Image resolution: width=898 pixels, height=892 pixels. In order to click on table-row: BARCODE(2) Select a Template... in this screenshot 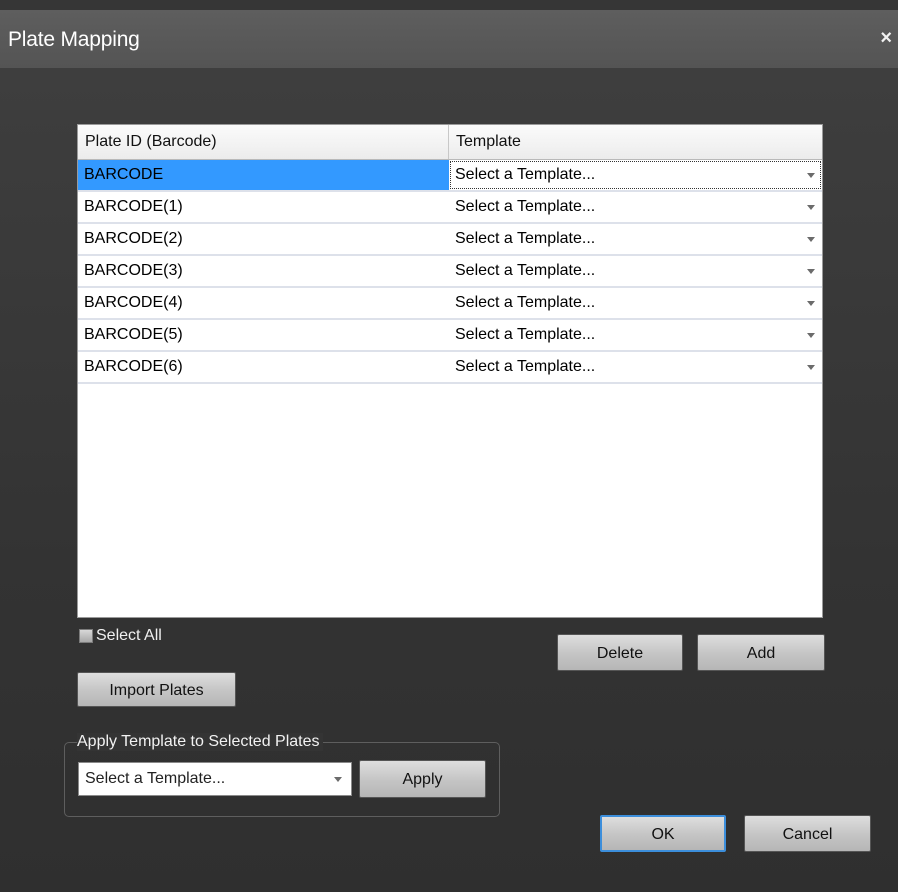, I will do `click(450, 240)`.